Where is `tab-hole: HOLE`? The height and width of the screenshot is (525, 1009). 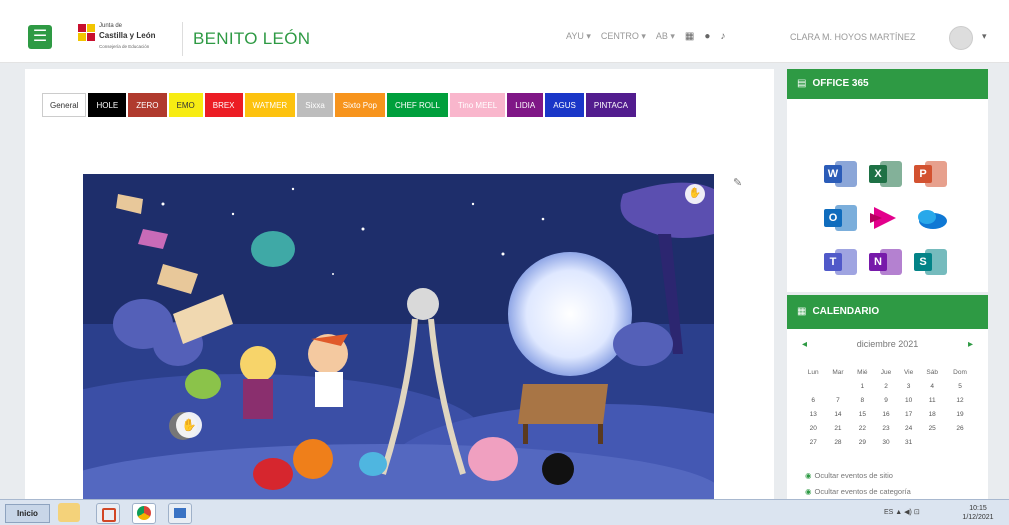
tab-hole: HOLE is located at coordinates (107, 105).